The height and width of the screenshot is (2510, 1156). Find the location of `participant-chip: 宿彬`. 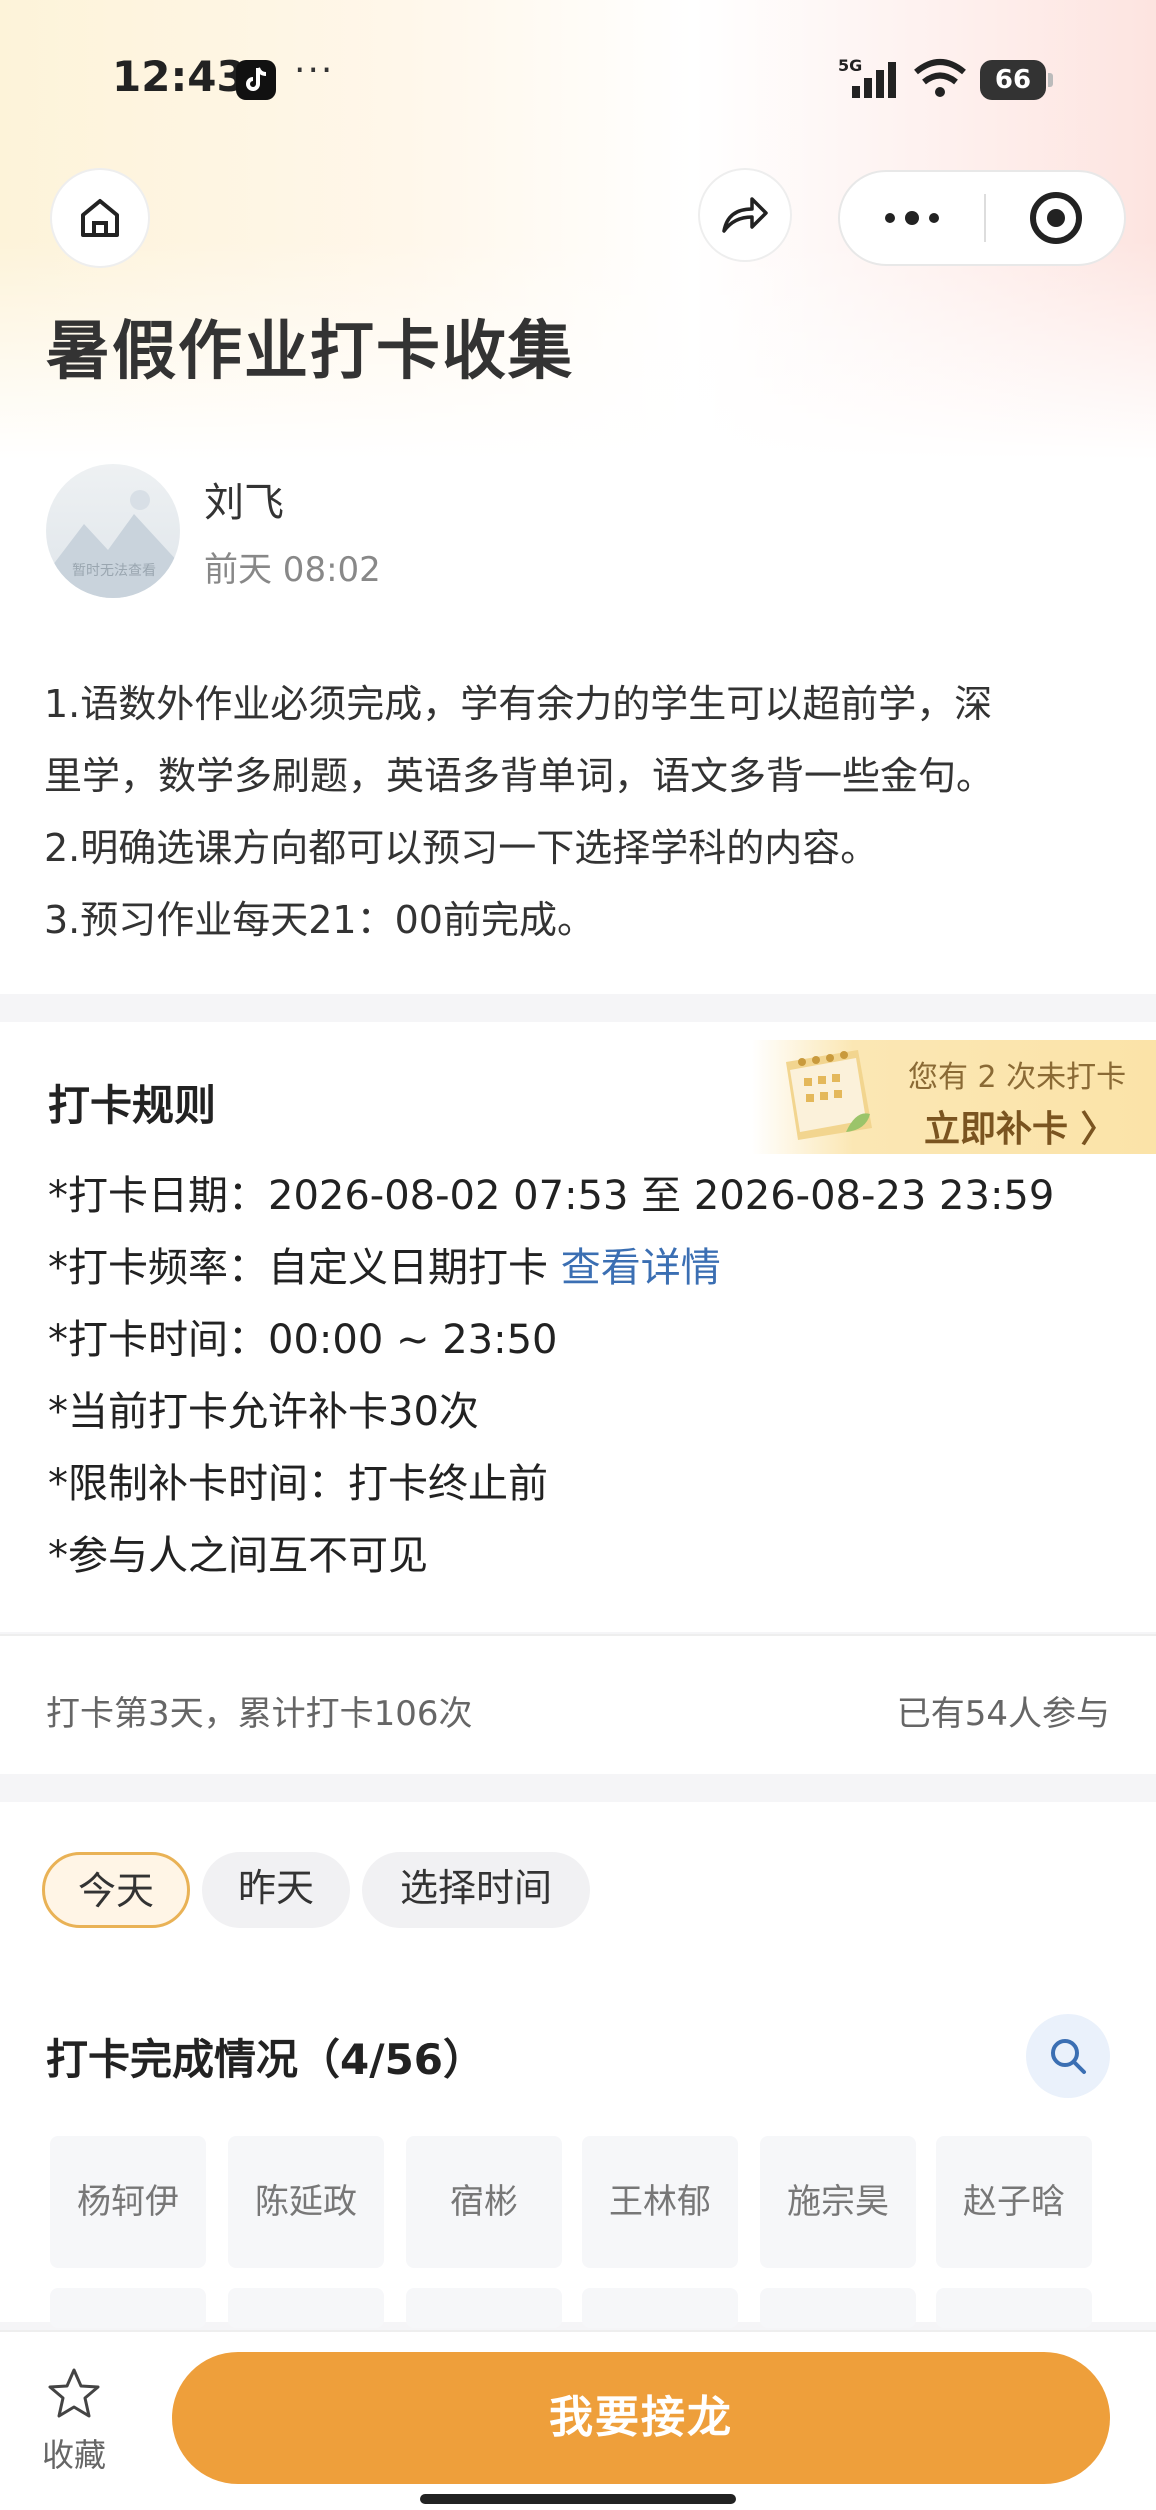

participant-chip: 宿彬 is located at coordinates (484, 2202).